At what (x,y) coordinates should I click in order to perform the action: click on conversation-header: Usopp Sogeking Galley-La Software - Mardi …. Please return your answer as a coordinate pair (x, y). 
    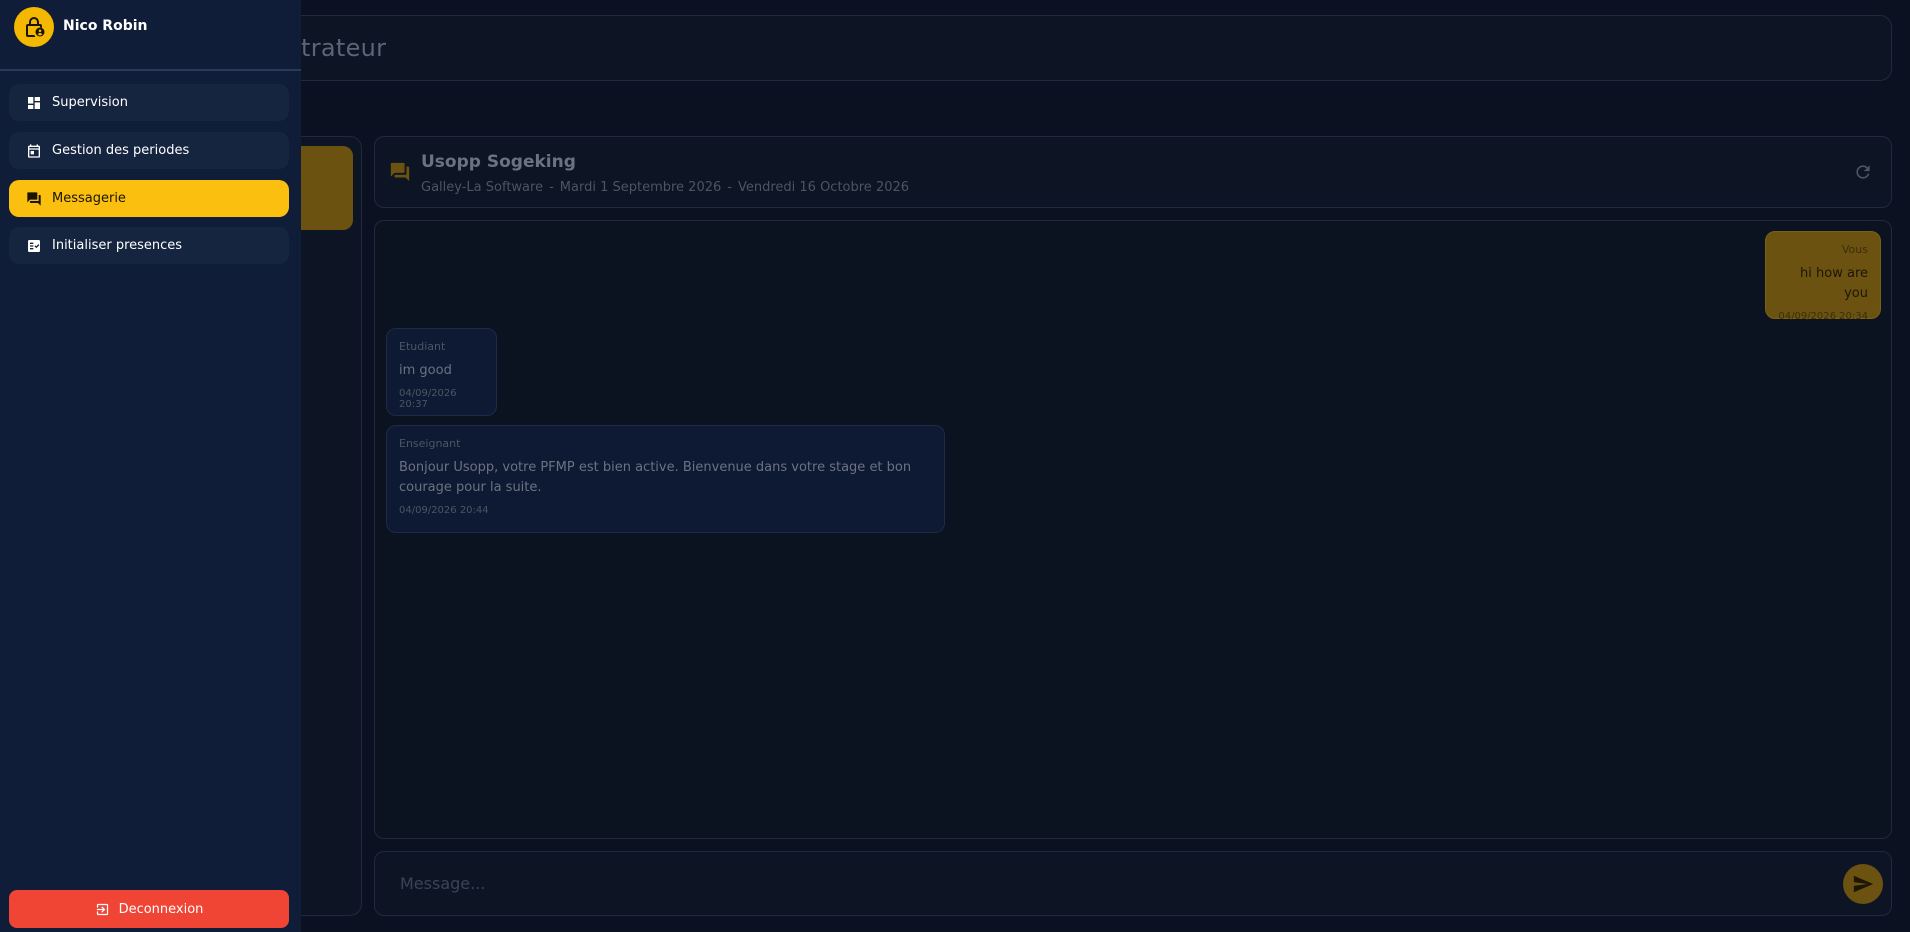
    Looking at the image, I should click on (1133, 172).